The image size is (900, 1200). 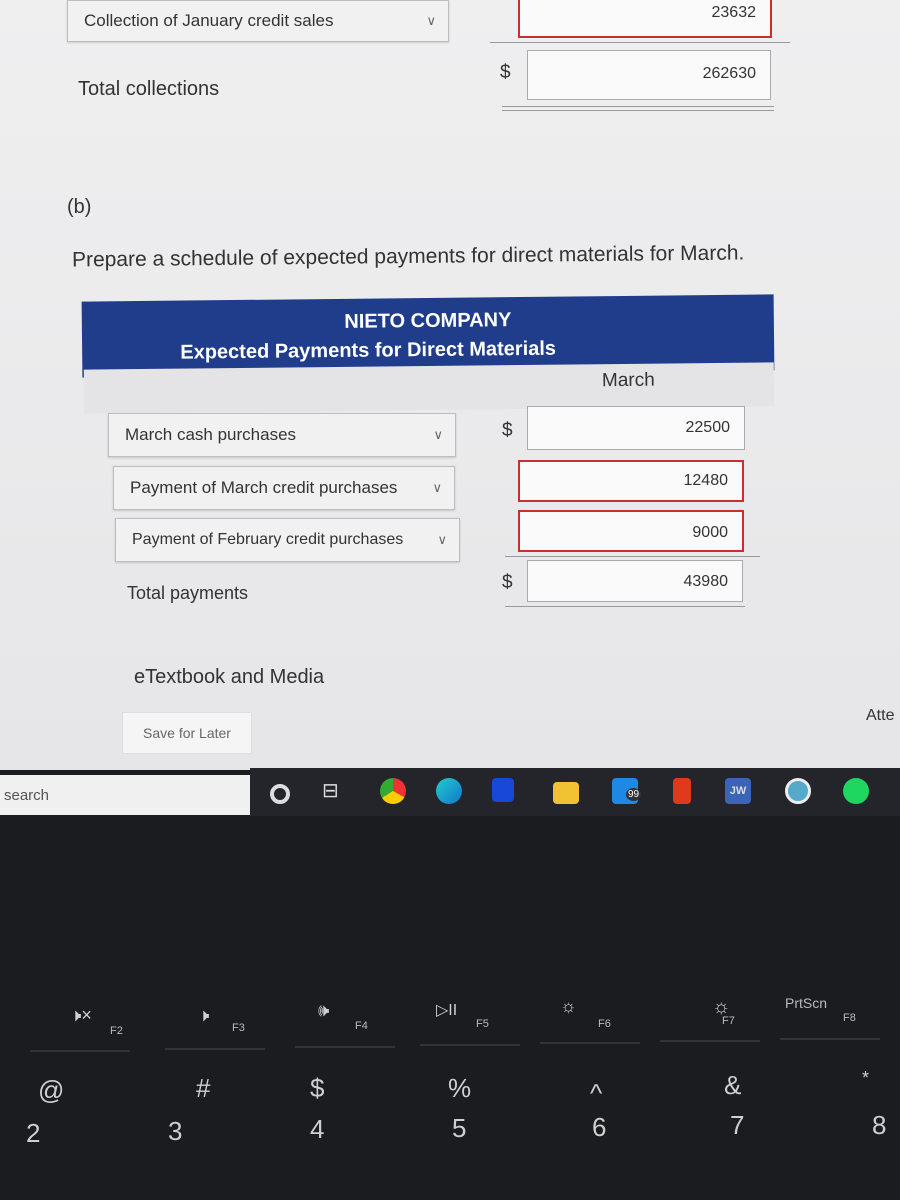 I want to click on company-name: NIETO COMPANY, so click(x=428, y=321).